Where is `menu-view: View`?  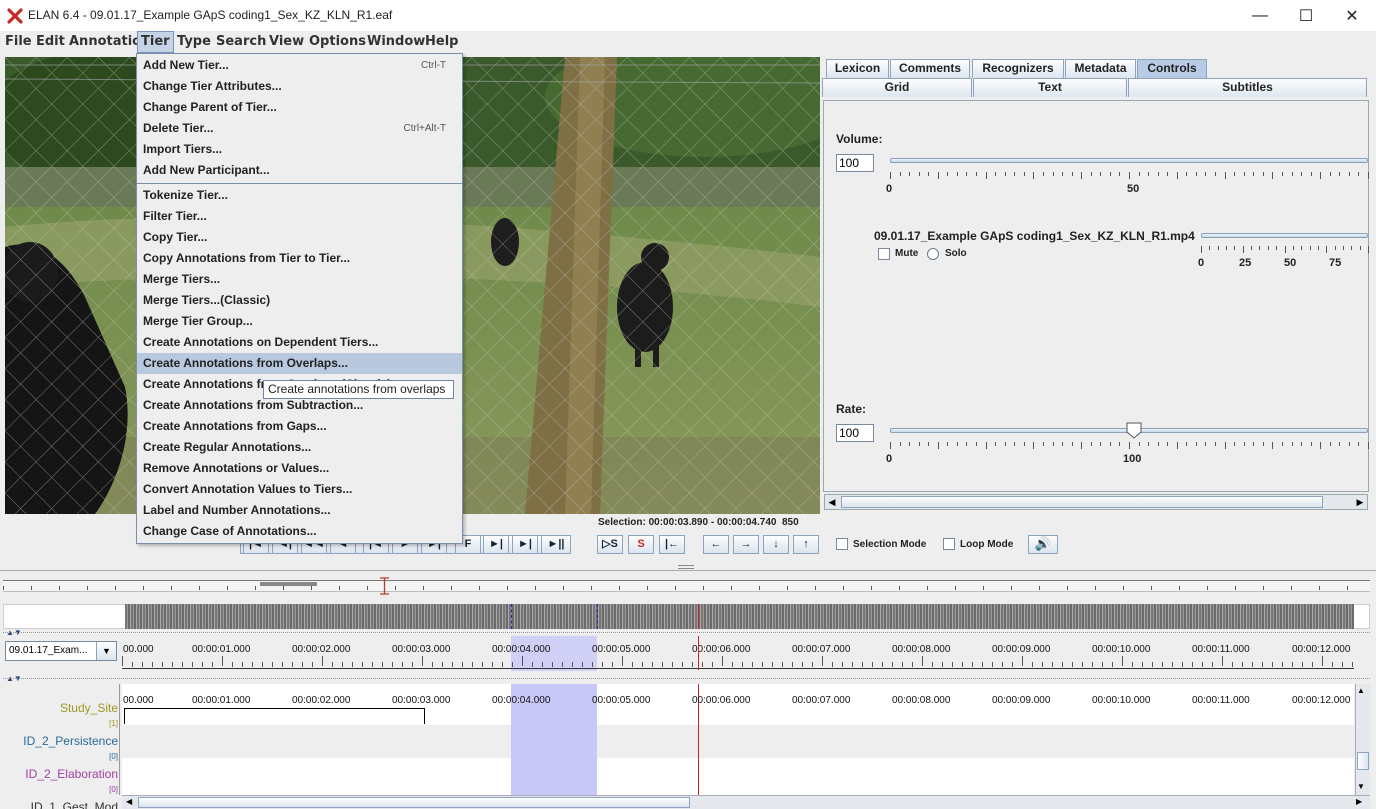 menu-view: View is located at coordinates (286, 42).